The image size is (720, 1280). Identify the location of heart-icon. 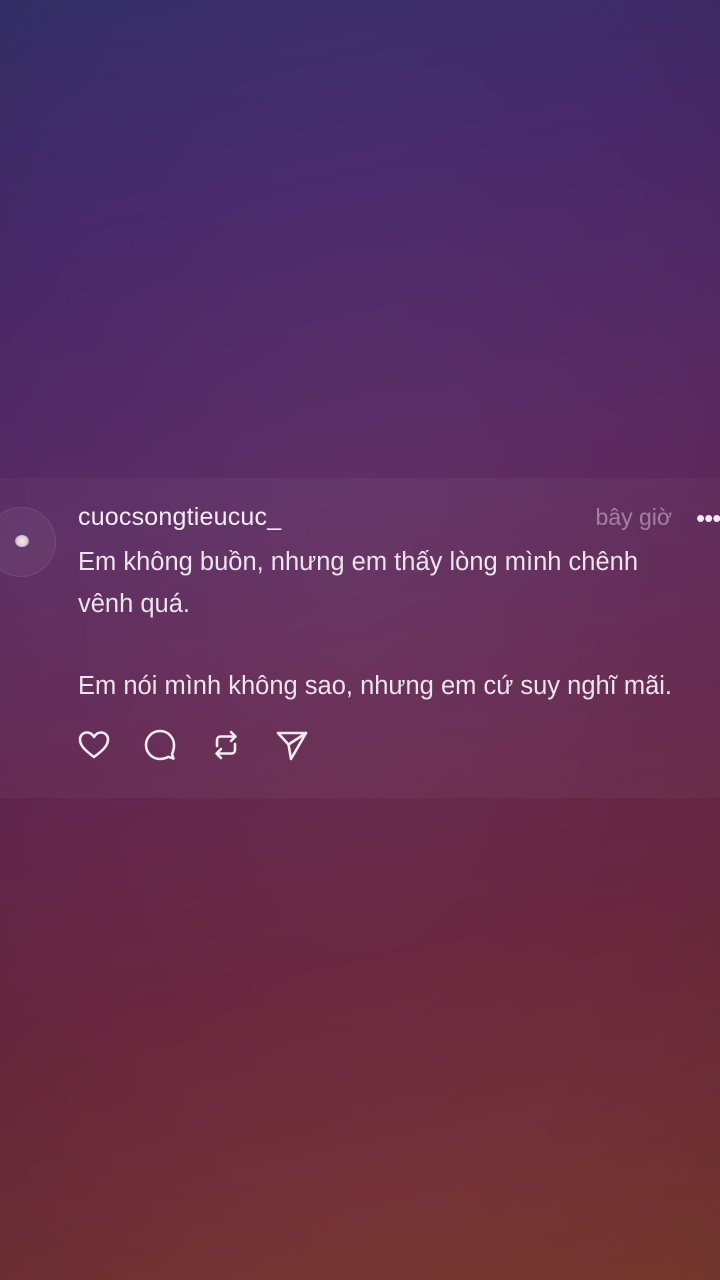
(94, 745).